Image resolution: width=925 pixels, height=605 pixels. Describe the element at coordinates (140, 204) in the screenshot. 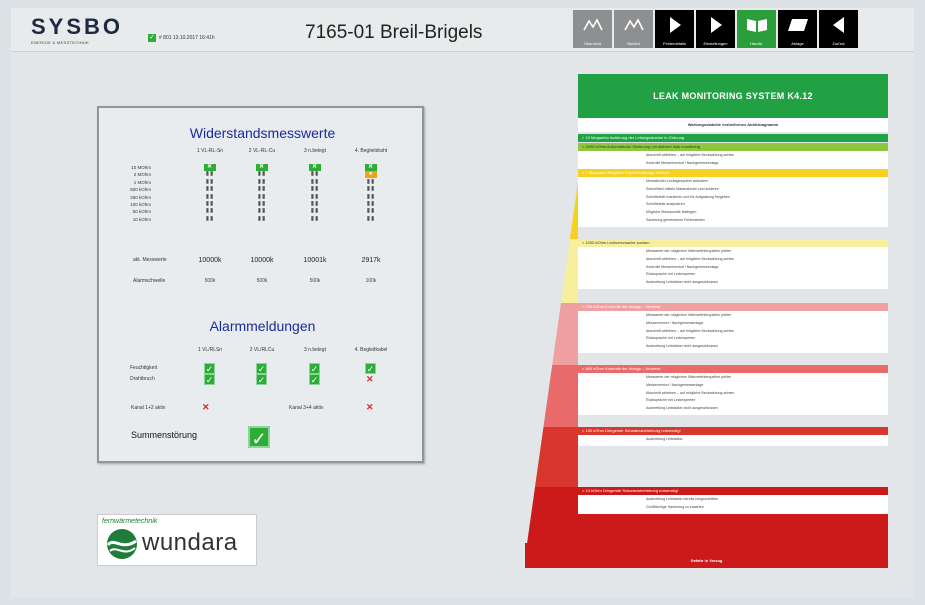

I see `resistance-row-label: 100 kOhm` at that location.